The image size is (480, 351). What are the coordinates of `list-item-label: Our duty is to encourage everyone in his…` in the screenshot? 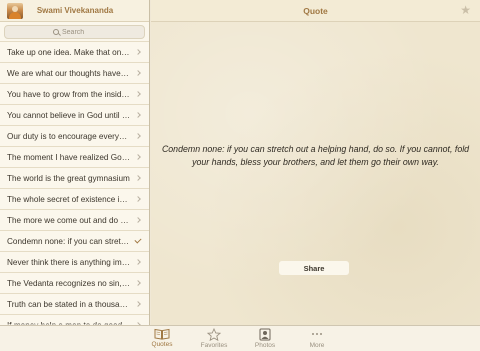 It's located at (71, 136).